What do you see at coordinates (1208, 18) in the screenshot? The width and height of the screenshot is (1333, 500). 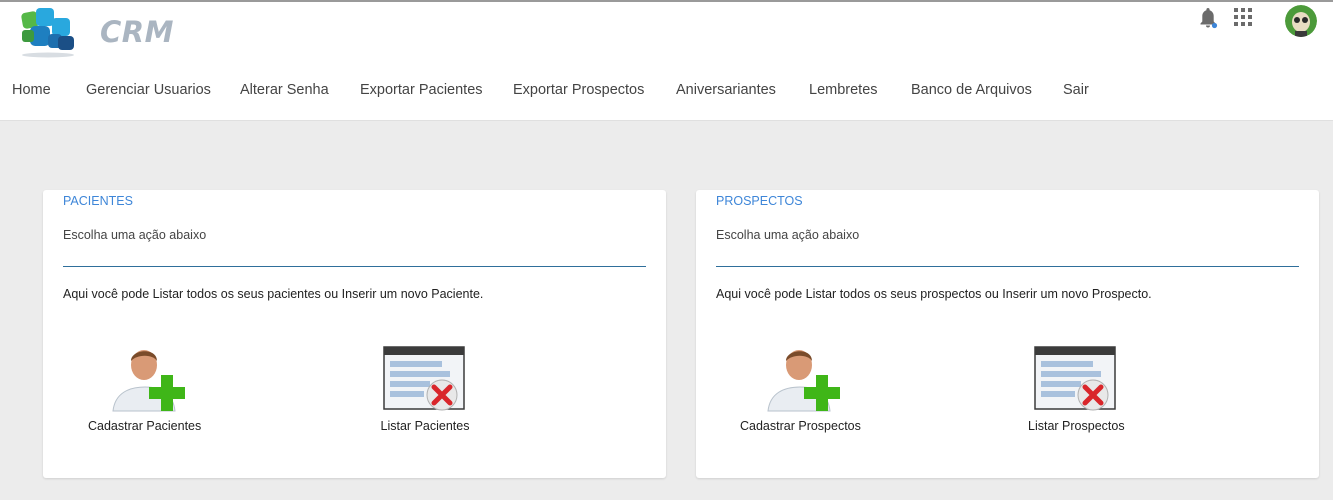 I see `bell-icon` at bounding box center [1208, 18].